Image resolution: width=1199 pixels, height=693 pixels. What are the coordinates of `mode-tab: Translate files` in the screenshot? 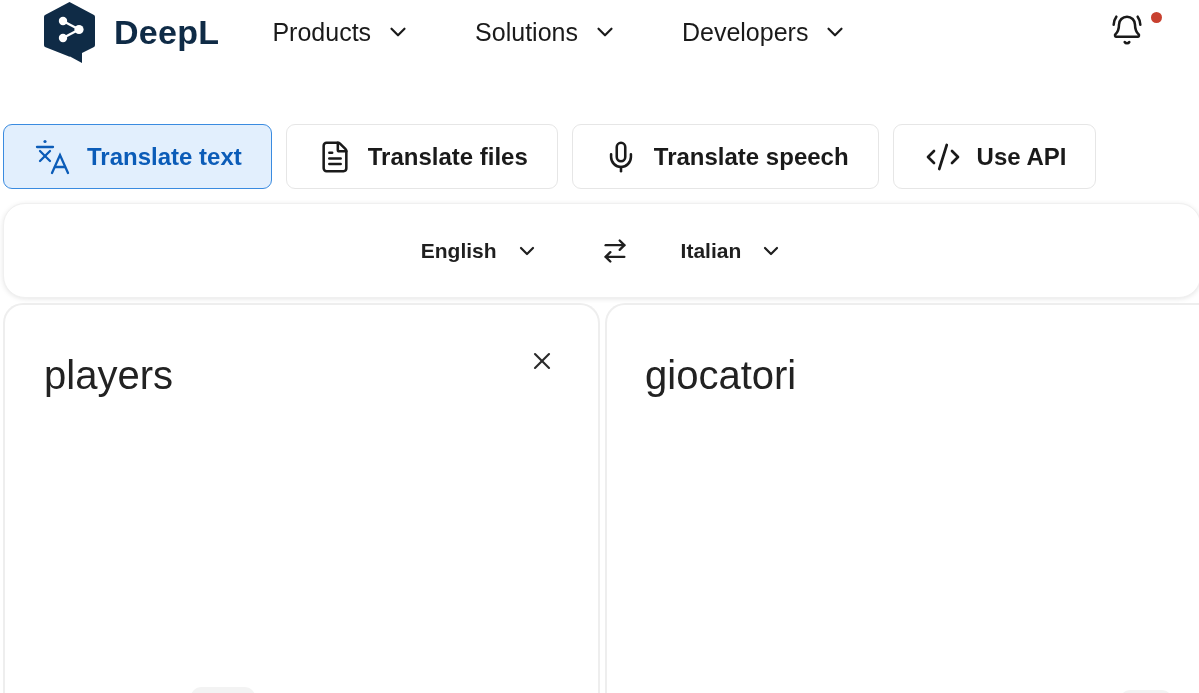 It's located at (421, 156).